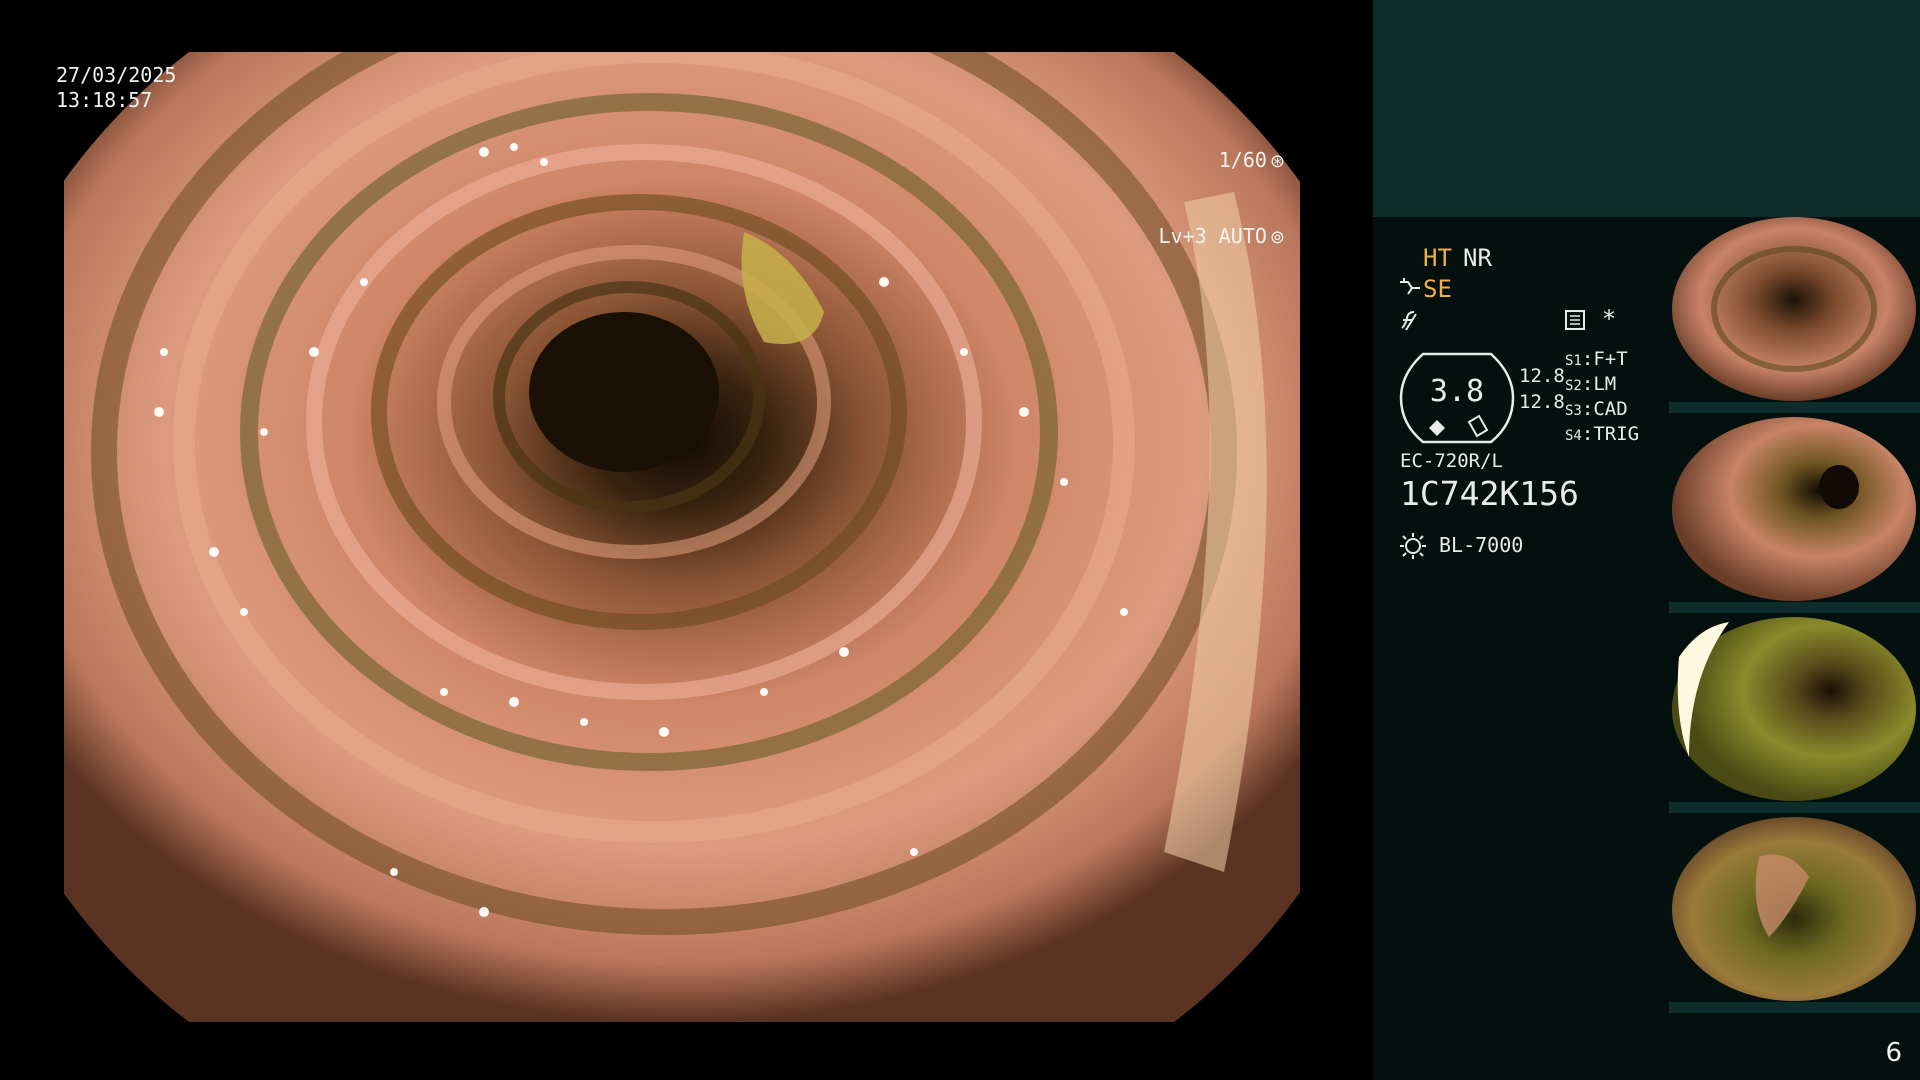 This screenshot has width=1920, height=1080. Describe the element at coordinates (1542, 376) in the screenshot. I see `gauge-side-value-1: 12.8` at that location.